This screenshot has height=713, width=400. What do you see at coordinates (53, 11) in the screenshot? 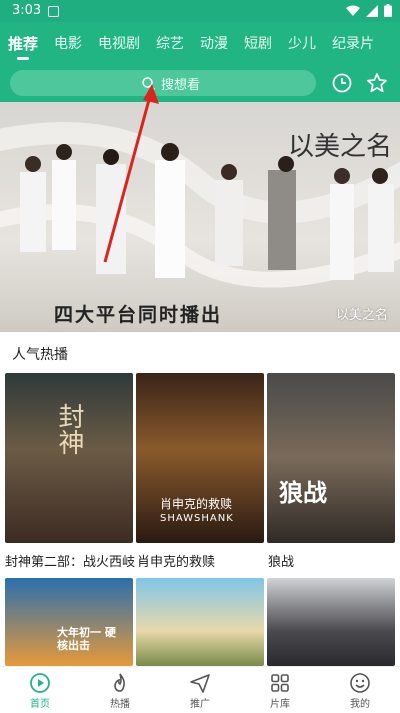
I see `notification-icon` at bounding box center [53, 11].